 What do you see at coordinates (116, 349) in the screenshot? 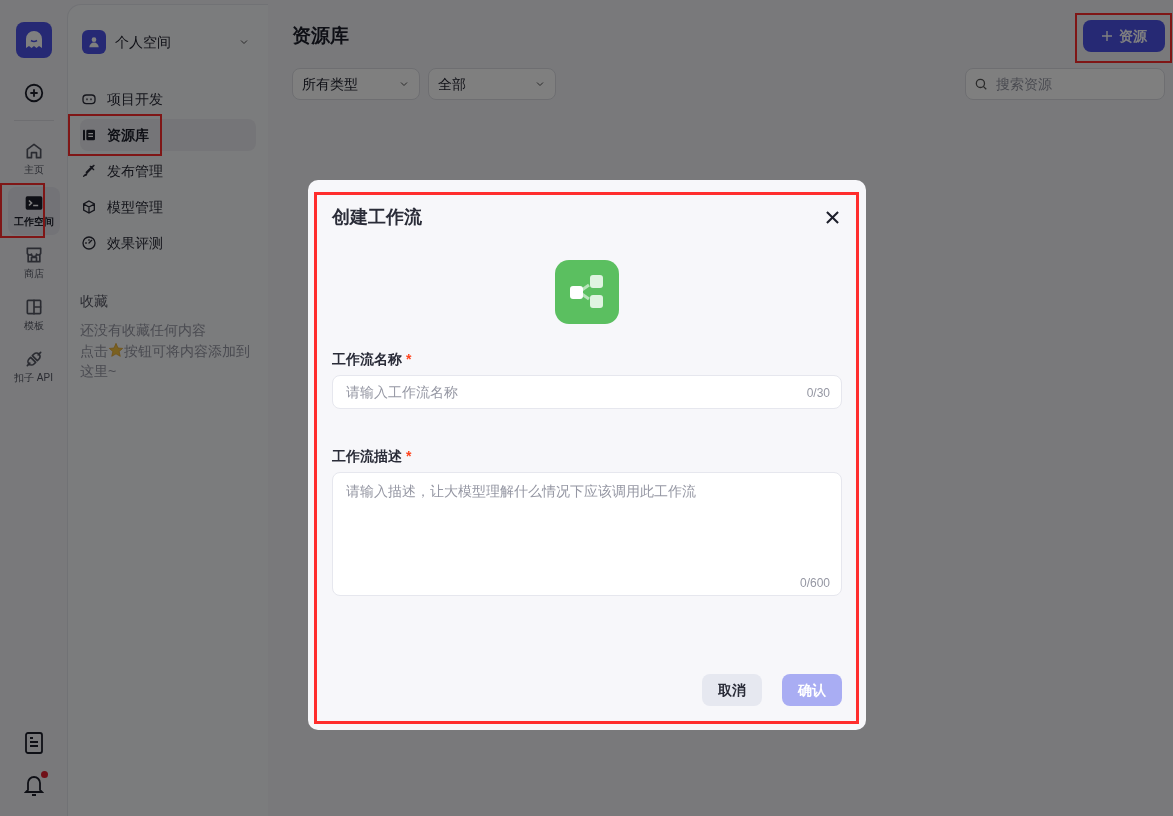
I see `star-icon` at bounding box center [116, 349].